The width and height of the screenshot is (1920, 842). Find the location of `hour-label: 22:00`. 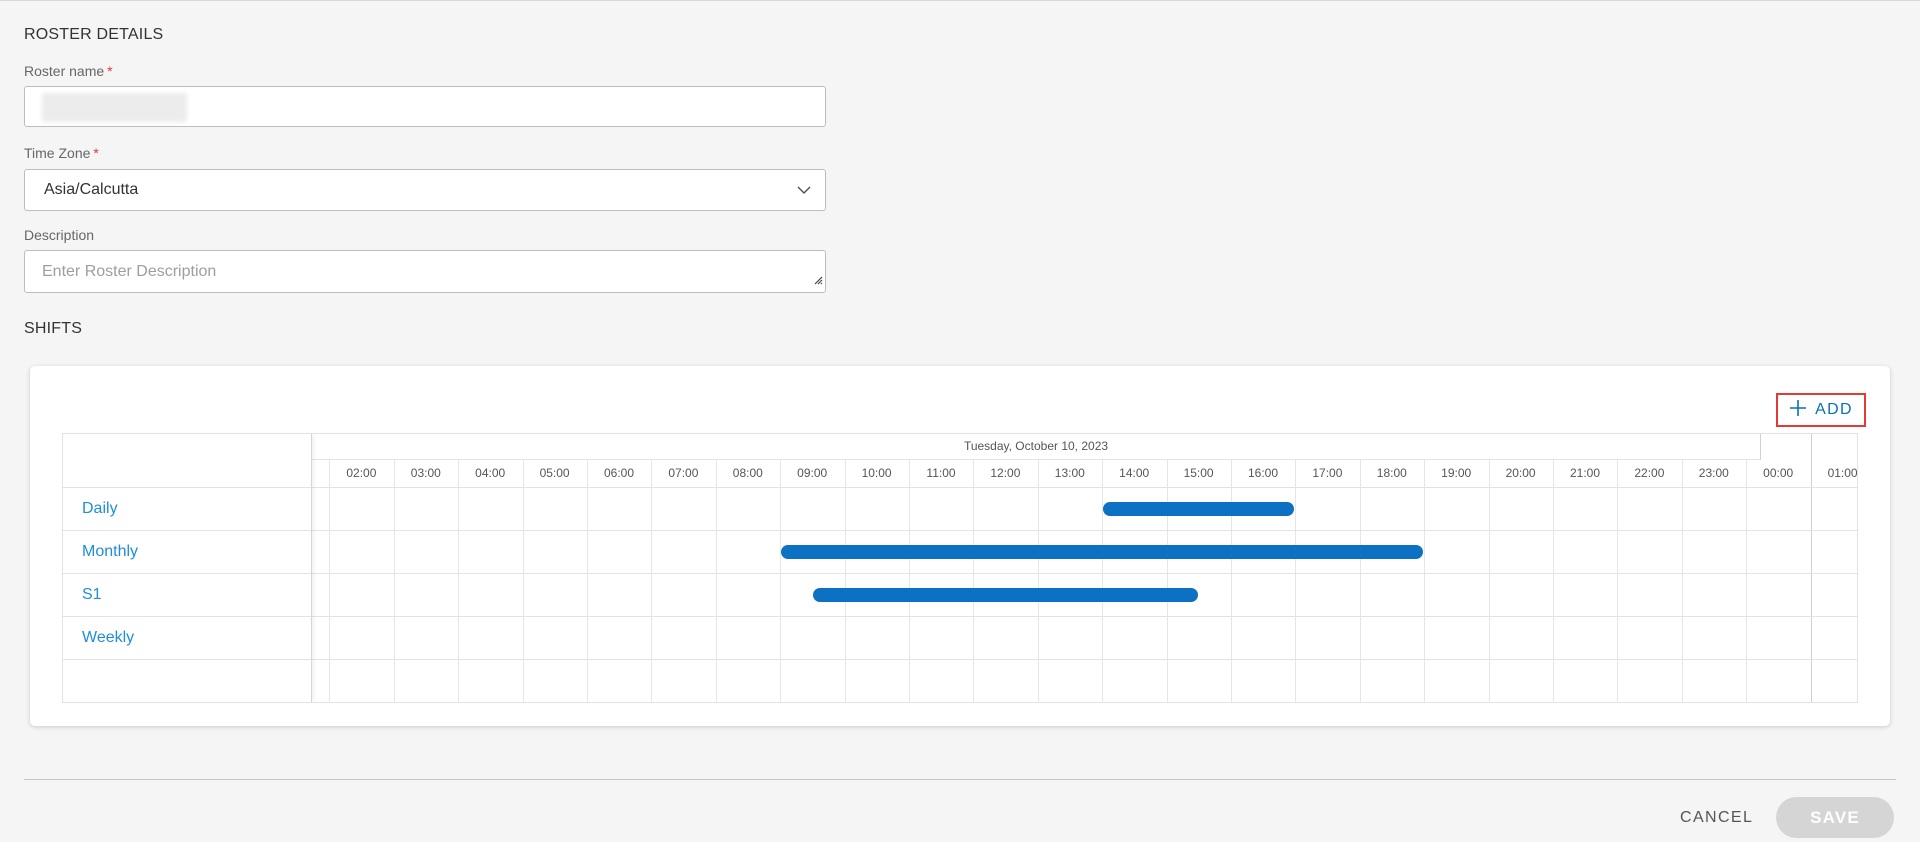

hour-label: 22:00 is located at coordinates (1649, 473).